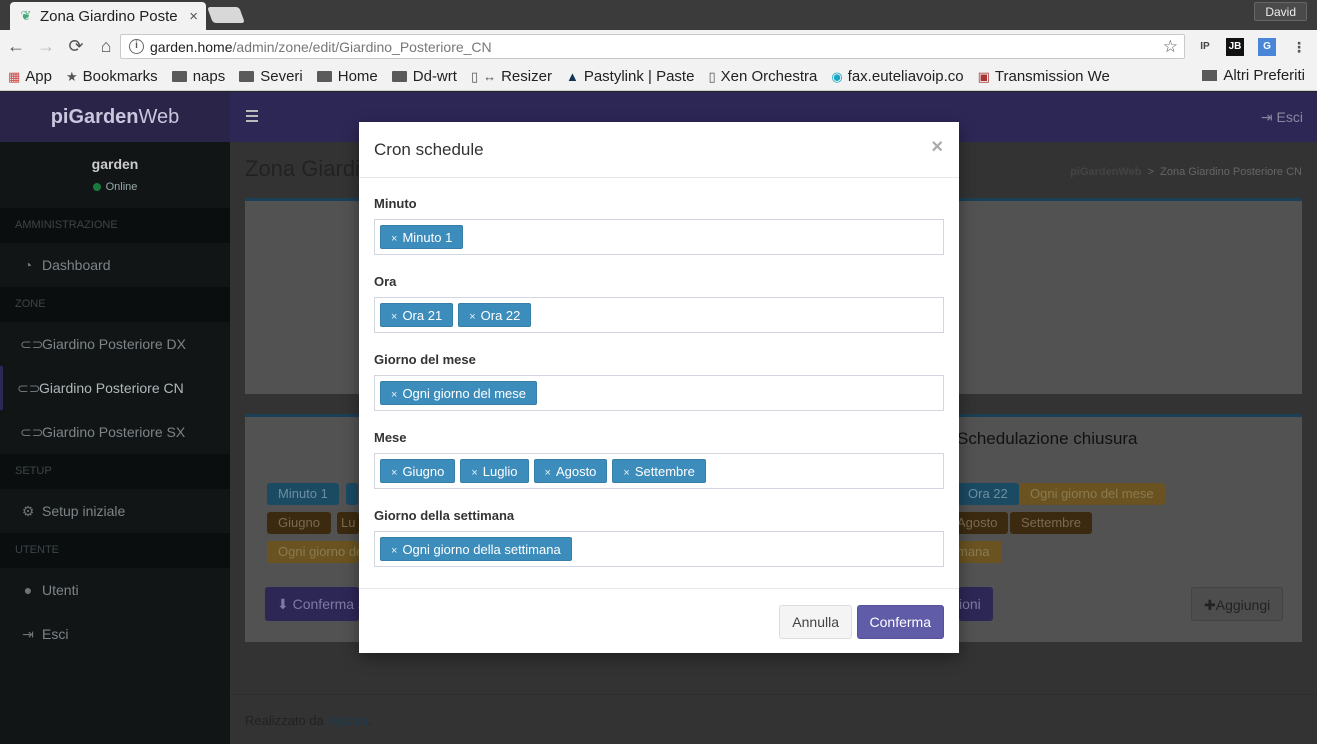  Describe the element at coordinates (347, 76) in the screenshot. I see `bookmark-home: Home` at that location.